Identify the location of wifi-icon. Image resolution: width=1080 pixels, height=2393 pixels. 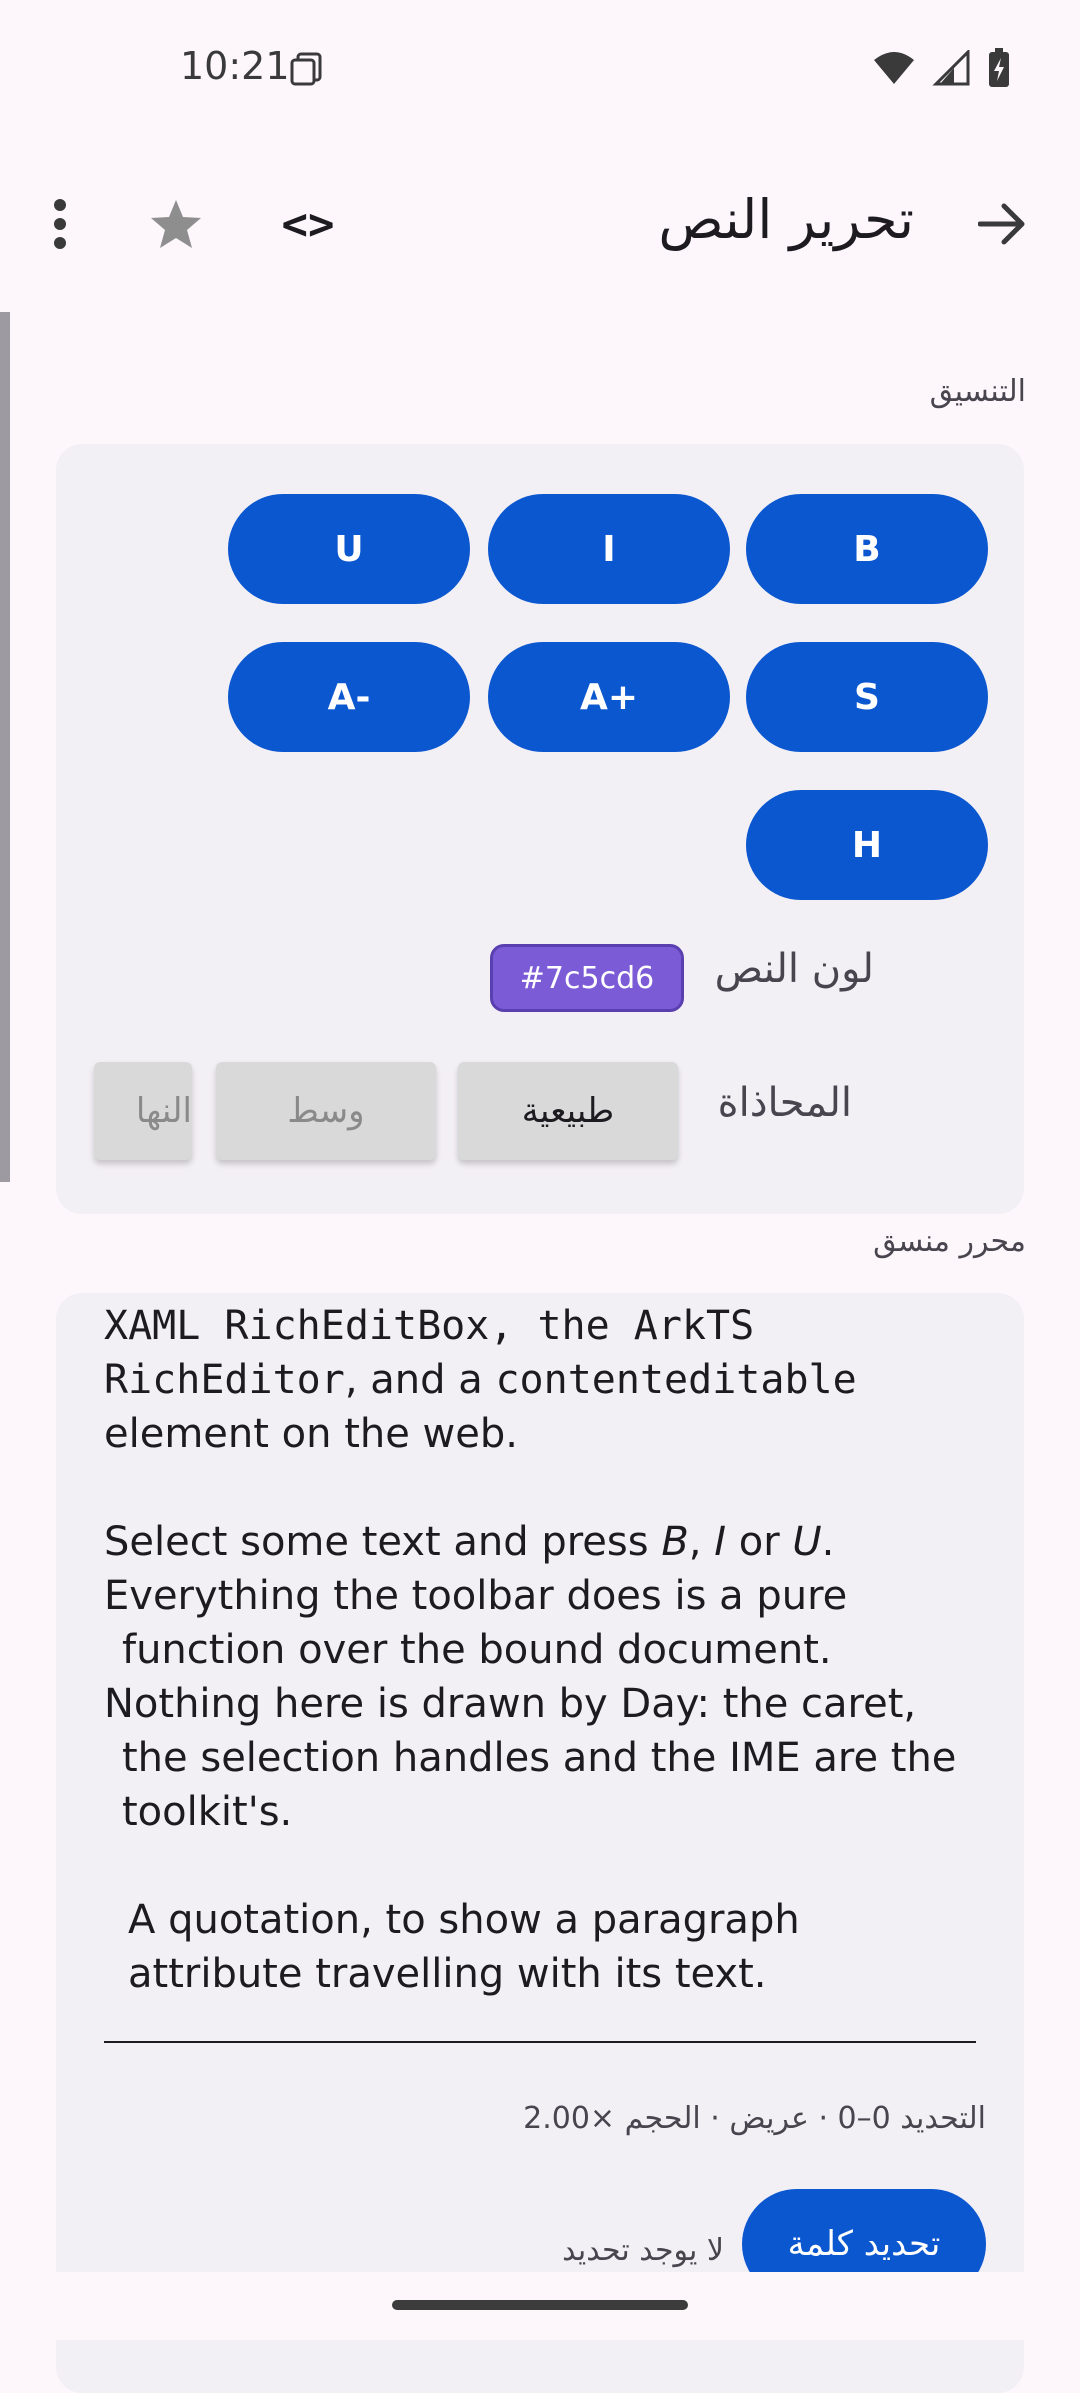
(894, 68).